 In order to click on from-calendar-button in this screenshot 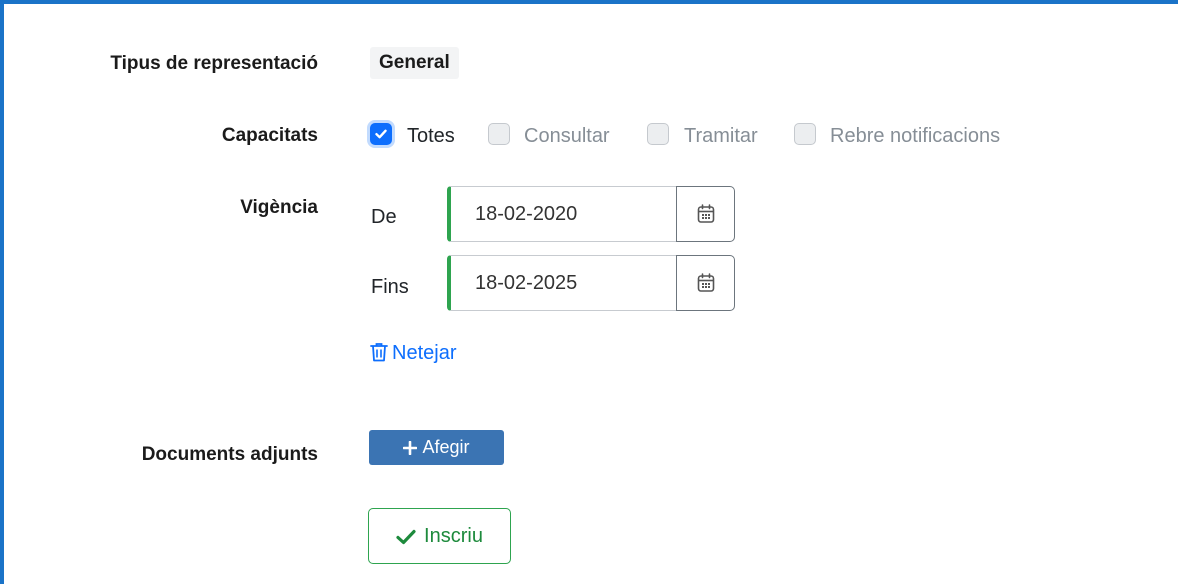, I will do `click(705, 214)`.